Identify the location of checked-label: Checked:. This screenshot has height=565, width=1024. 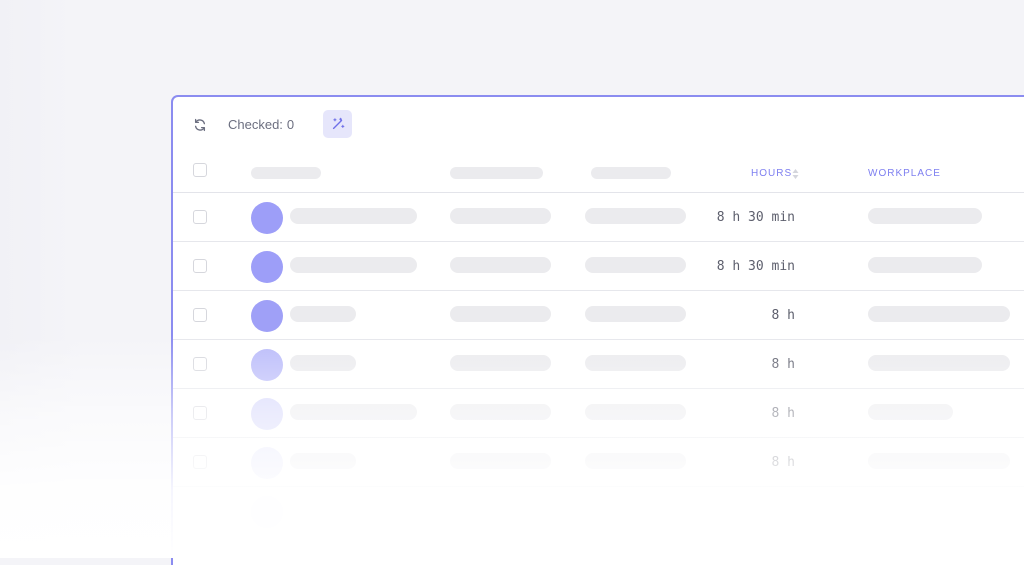
(255, 124).